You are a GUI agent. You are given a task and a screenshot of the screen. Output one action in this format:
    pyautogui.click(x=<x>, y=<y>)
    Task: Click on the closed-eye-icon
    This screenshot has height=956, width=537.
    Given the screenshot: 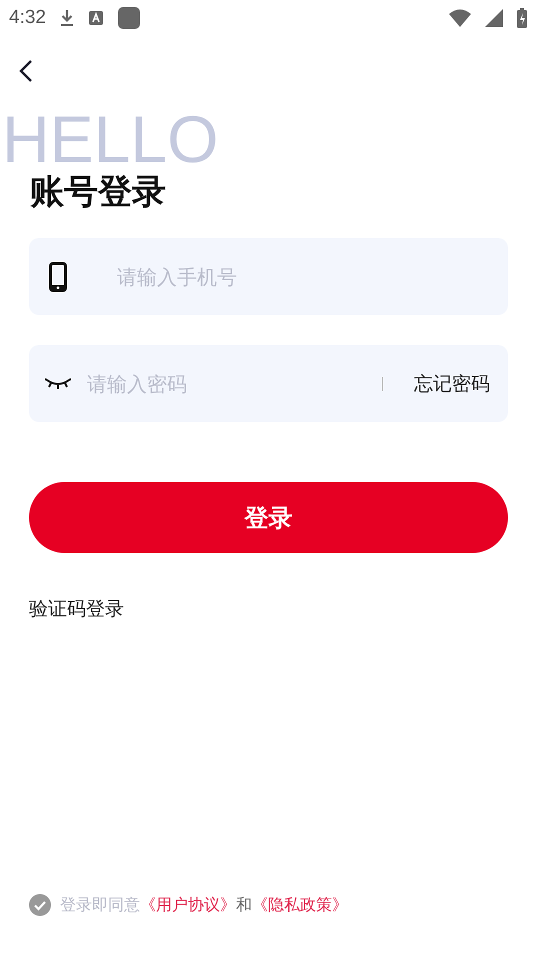 What is the action you would take?
    pyautogui.click(x=58, y=384)
    